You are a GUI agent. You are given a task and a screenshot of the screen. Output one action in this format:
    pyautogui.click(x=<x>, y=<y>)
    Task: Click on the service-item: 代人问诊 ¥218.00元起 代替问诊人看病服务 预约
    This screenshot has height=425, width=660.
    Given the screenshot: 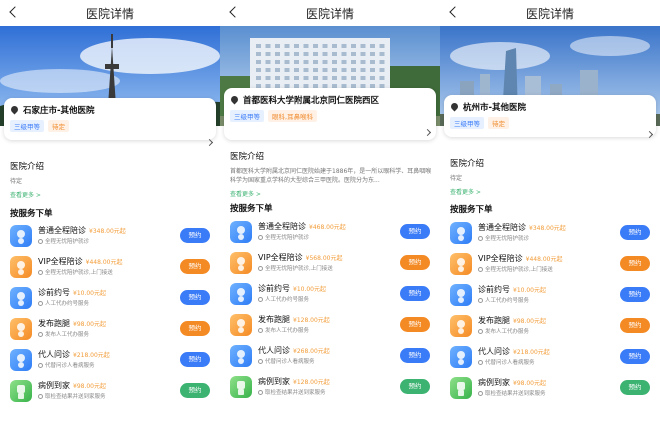 What is the action you would take?
    pyautogui.click(x=551, y=358)
    